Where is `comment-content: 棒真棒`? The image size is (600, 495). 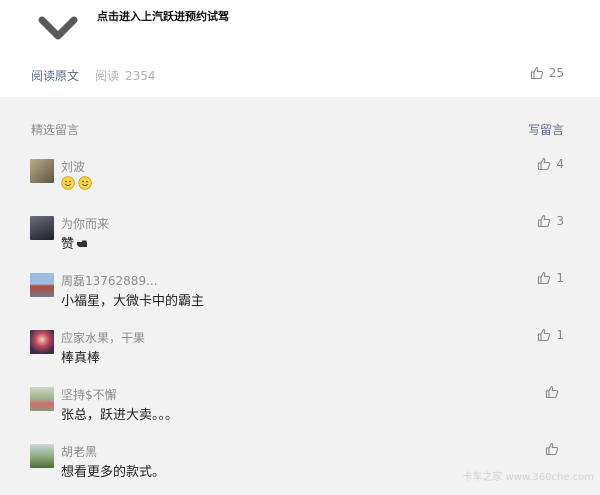
comment-content: 棒真棒 is located at coordinates (80, 356).